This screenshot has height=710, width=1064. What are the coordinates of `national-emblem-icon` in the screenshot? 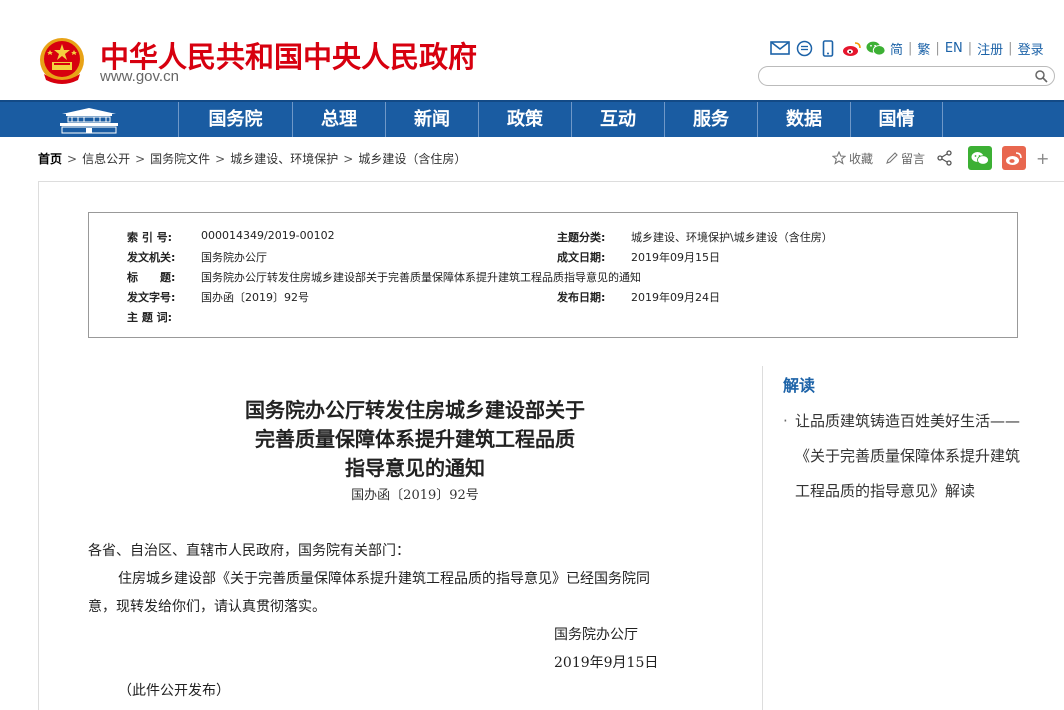 It's located at (62, 61).